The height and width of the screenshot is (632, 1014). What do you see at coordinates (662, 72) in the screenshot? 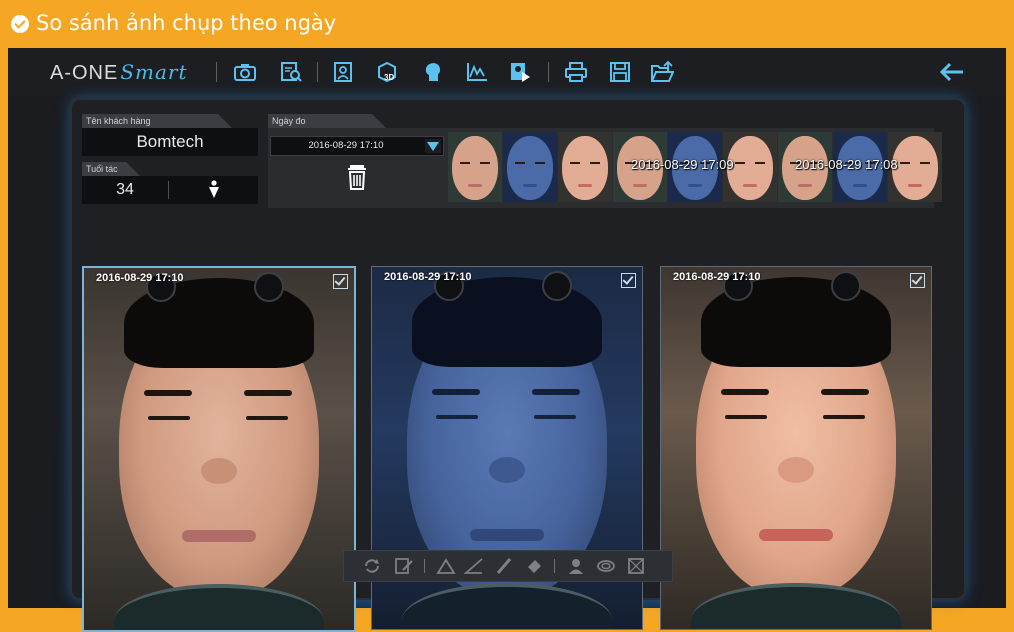
I see `open-folder-icon` at bounding box center [662, 72].